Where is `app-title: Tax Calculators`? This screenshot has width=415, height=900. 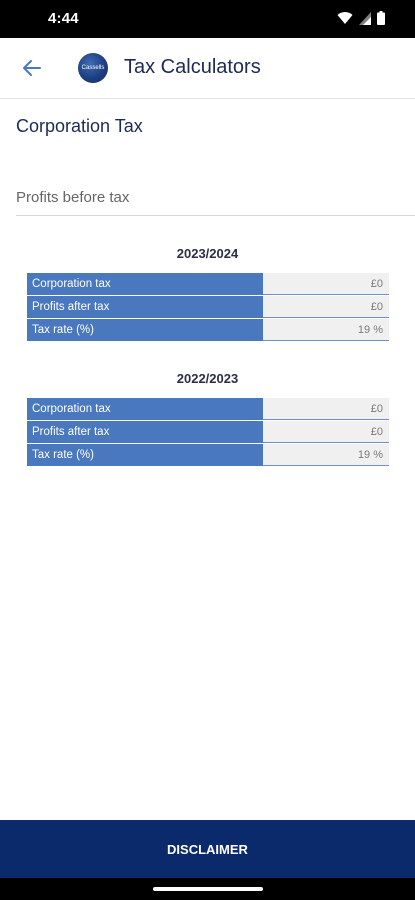 app-title: Tax Calculators is located at coordinates (192, 67).